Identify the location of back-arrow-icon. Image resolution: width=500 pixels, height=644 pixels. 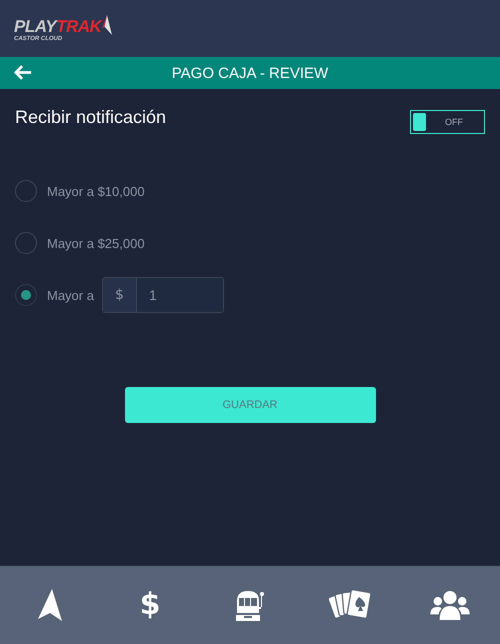
(23, 72).